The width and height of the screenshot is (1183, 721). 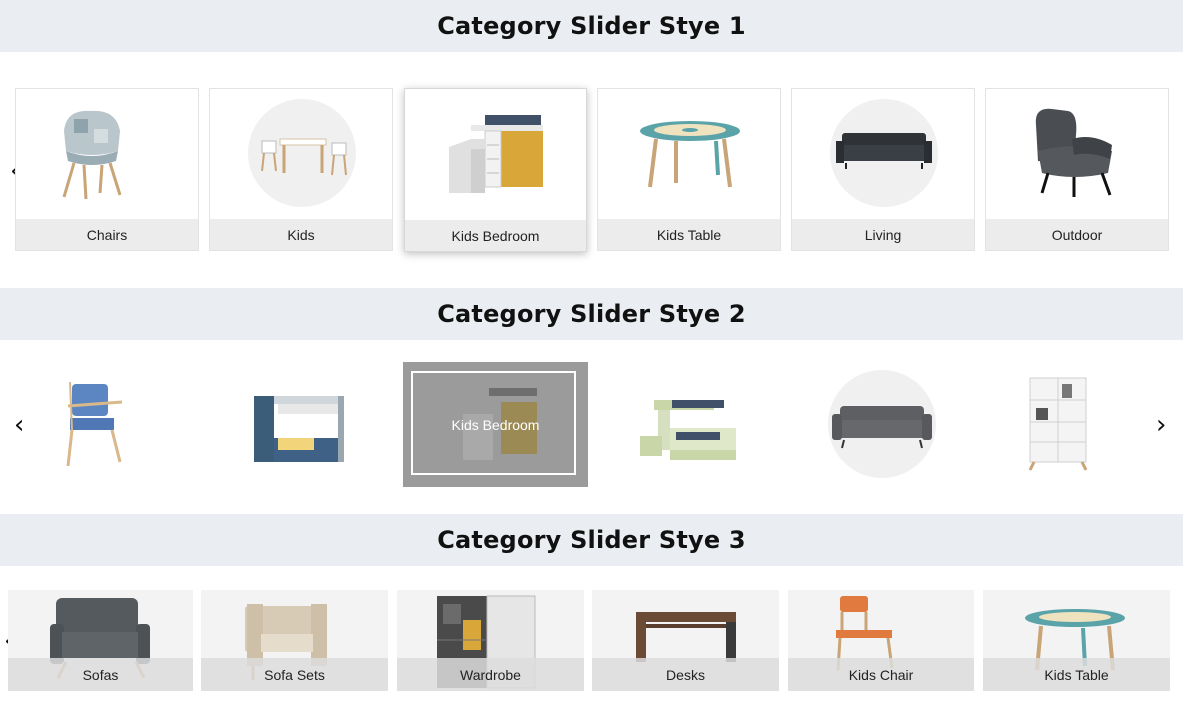 I want to click on section-header-style-3: Category Slider Stye 3, so click(x=591, y=540).